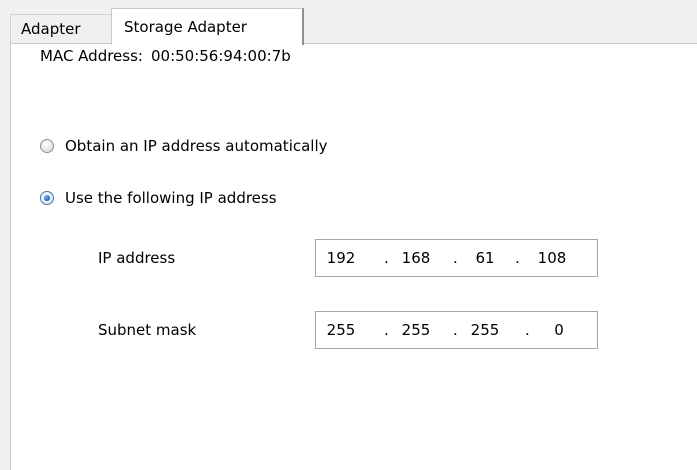 This screenshot has width=697, height=470. I want to click on subnet-octet-2: 255, so click(416, 330).